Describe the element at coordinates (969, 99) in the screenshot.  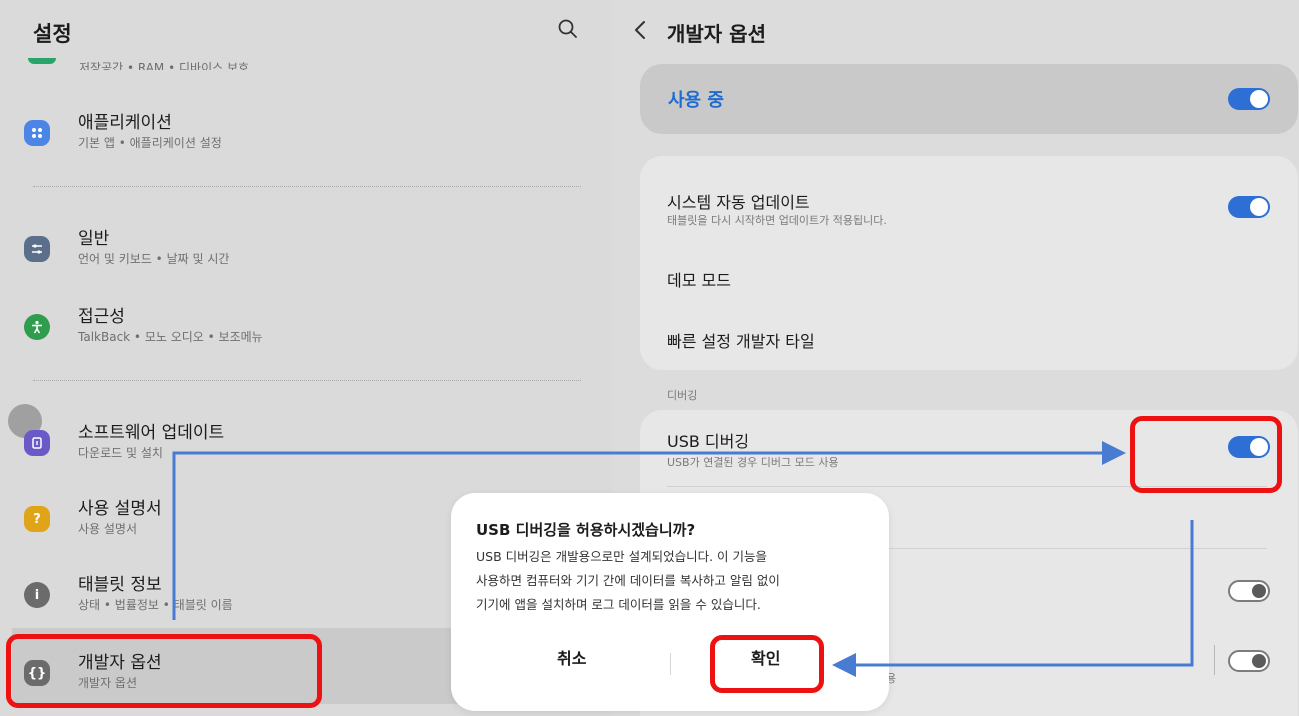
I see `in-use-card: 사용 중` at that location.